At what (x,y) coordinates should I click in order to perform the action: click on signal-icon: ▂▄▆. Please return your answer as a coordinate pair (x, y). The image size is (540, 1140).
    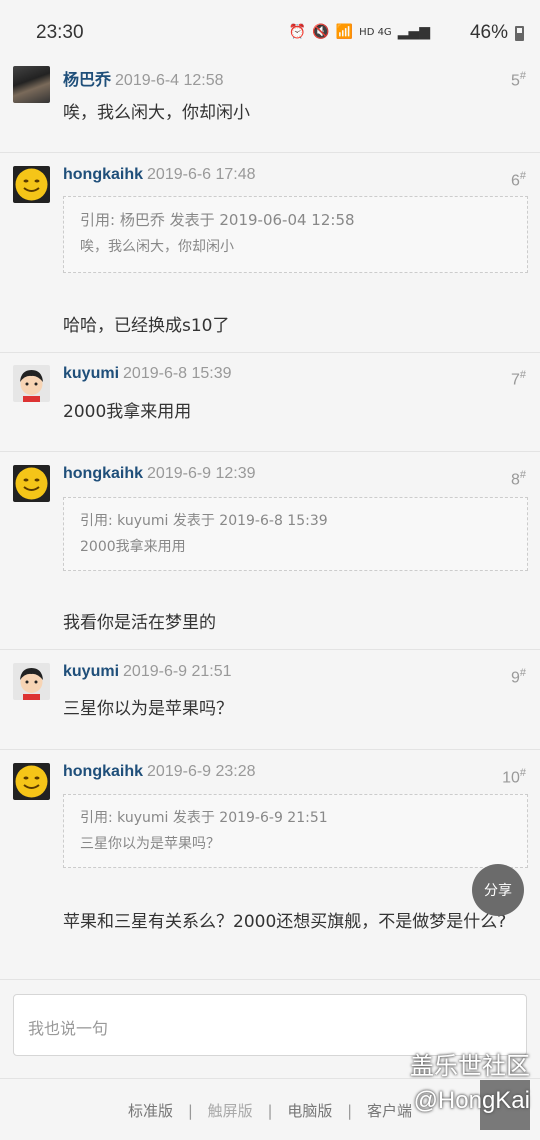
    Looking at the image, I should click on (413, 32).